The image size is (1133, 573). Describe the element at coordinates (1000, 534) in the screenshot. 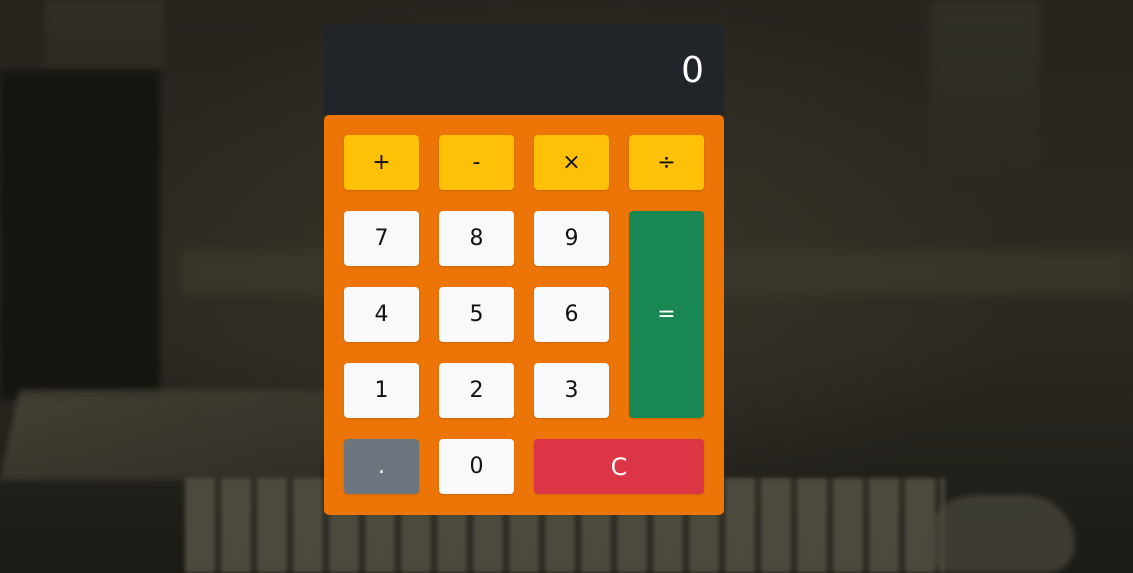

I see `background-mouse` at that location.